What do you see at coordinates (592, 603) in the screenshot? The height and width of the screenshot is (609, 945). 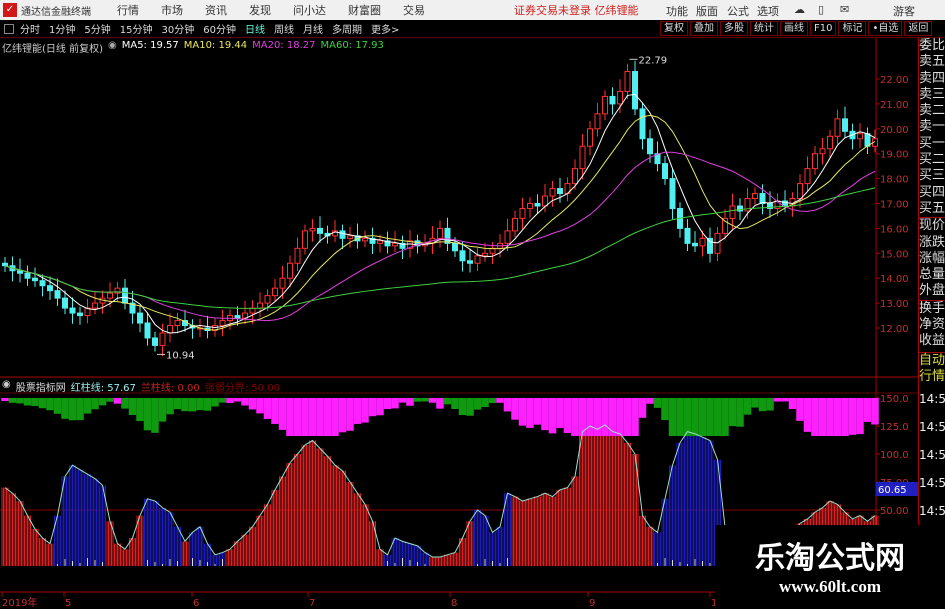 I see `date-label: 9` at bounding box center [592, 603].